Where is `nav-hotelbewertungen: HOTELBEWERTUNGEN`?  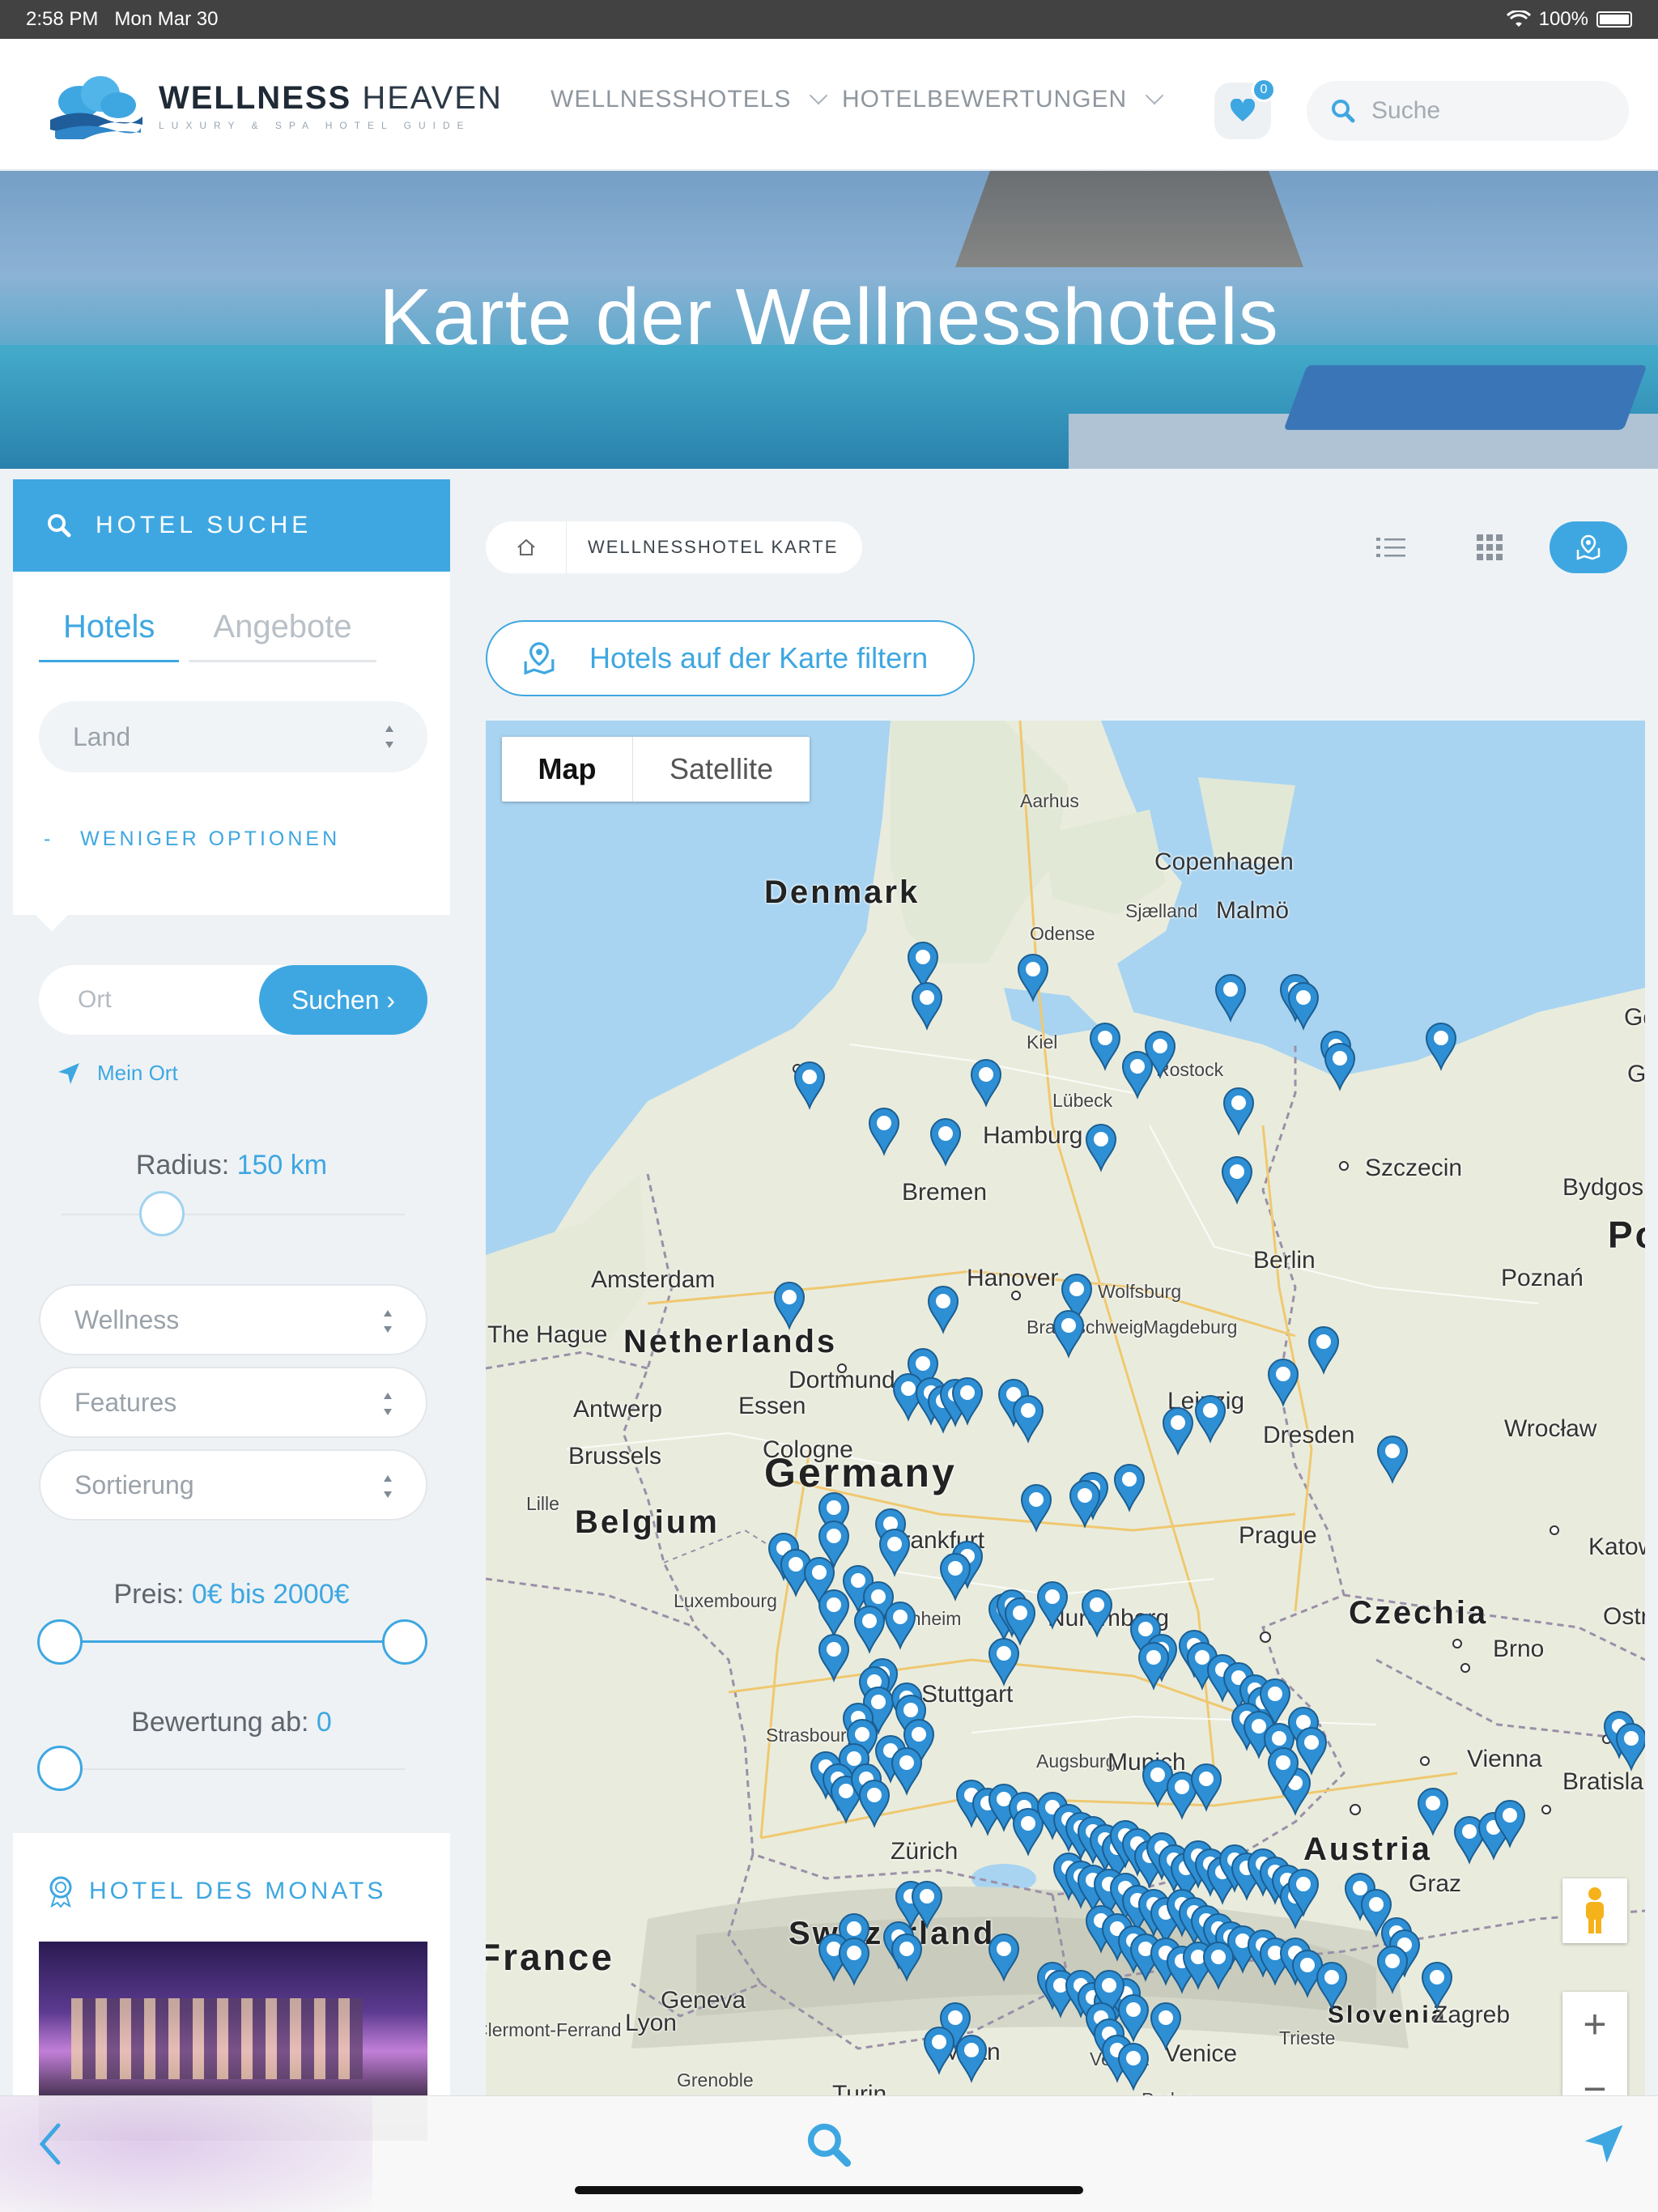
nav-hotelbewertungen: HOTELBEWERTUNGEN is located at coordinates (1003, 99).